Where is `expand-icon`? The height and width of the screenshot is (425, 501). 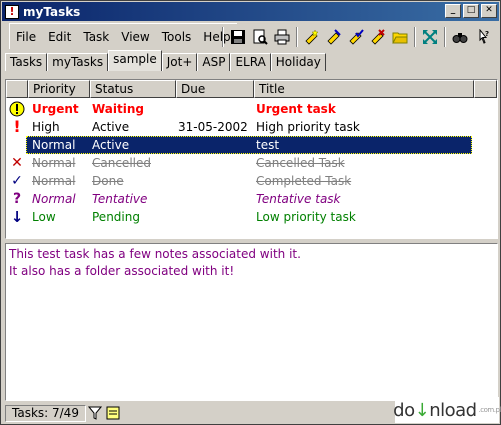
expand-icon is located at coordinates (430, 37).